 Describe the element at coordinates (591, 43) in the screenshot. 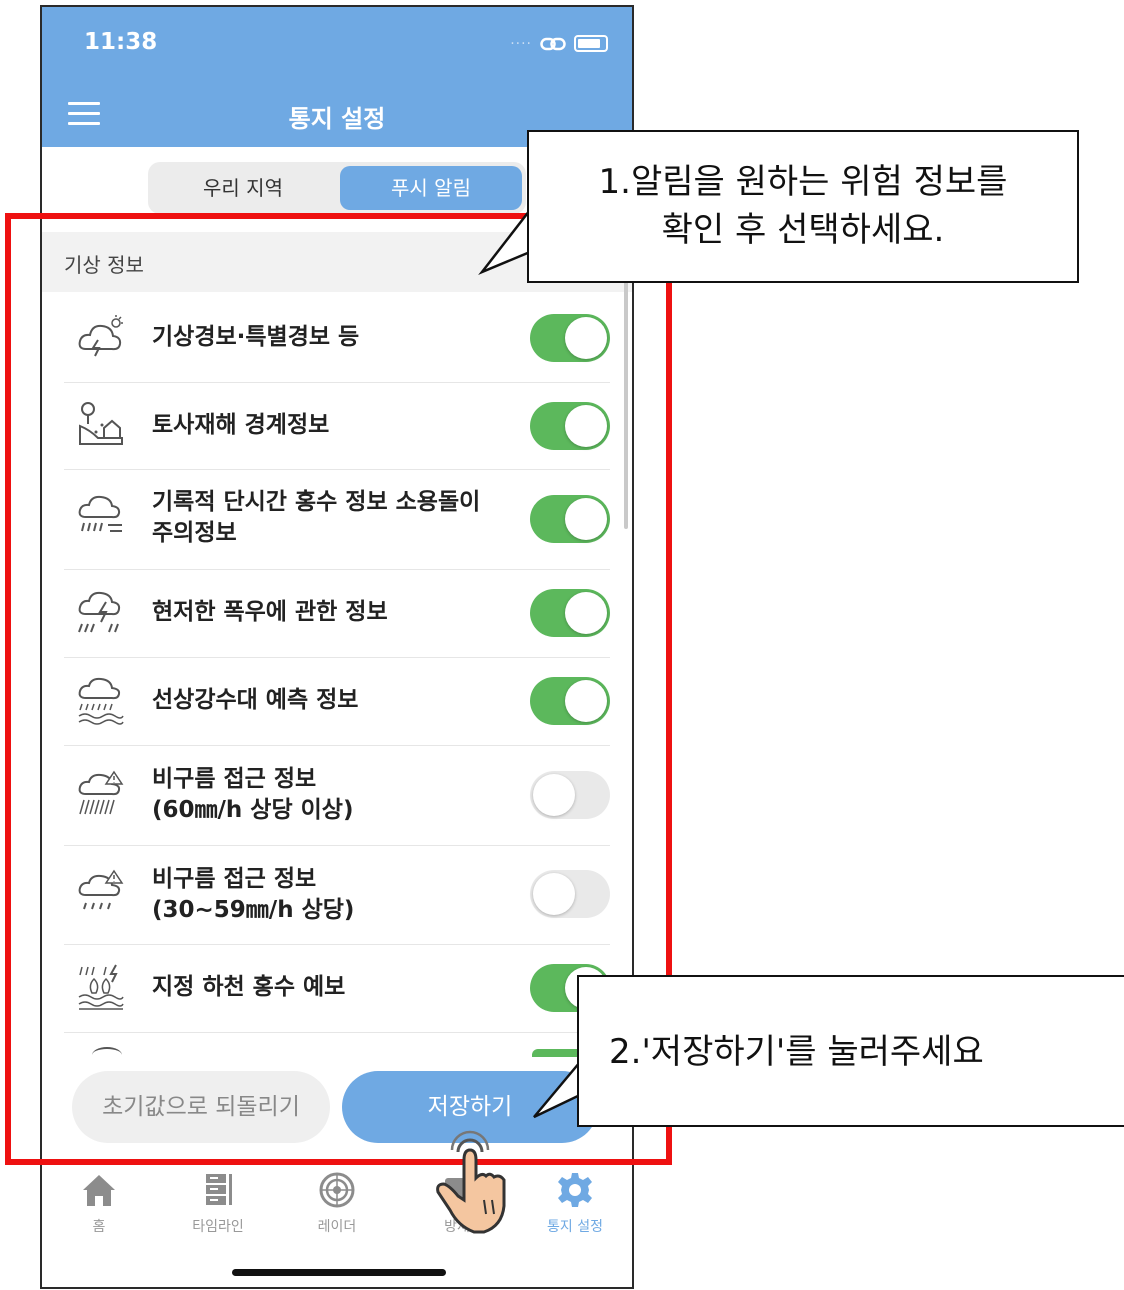

I see `battery-icon` at that location.